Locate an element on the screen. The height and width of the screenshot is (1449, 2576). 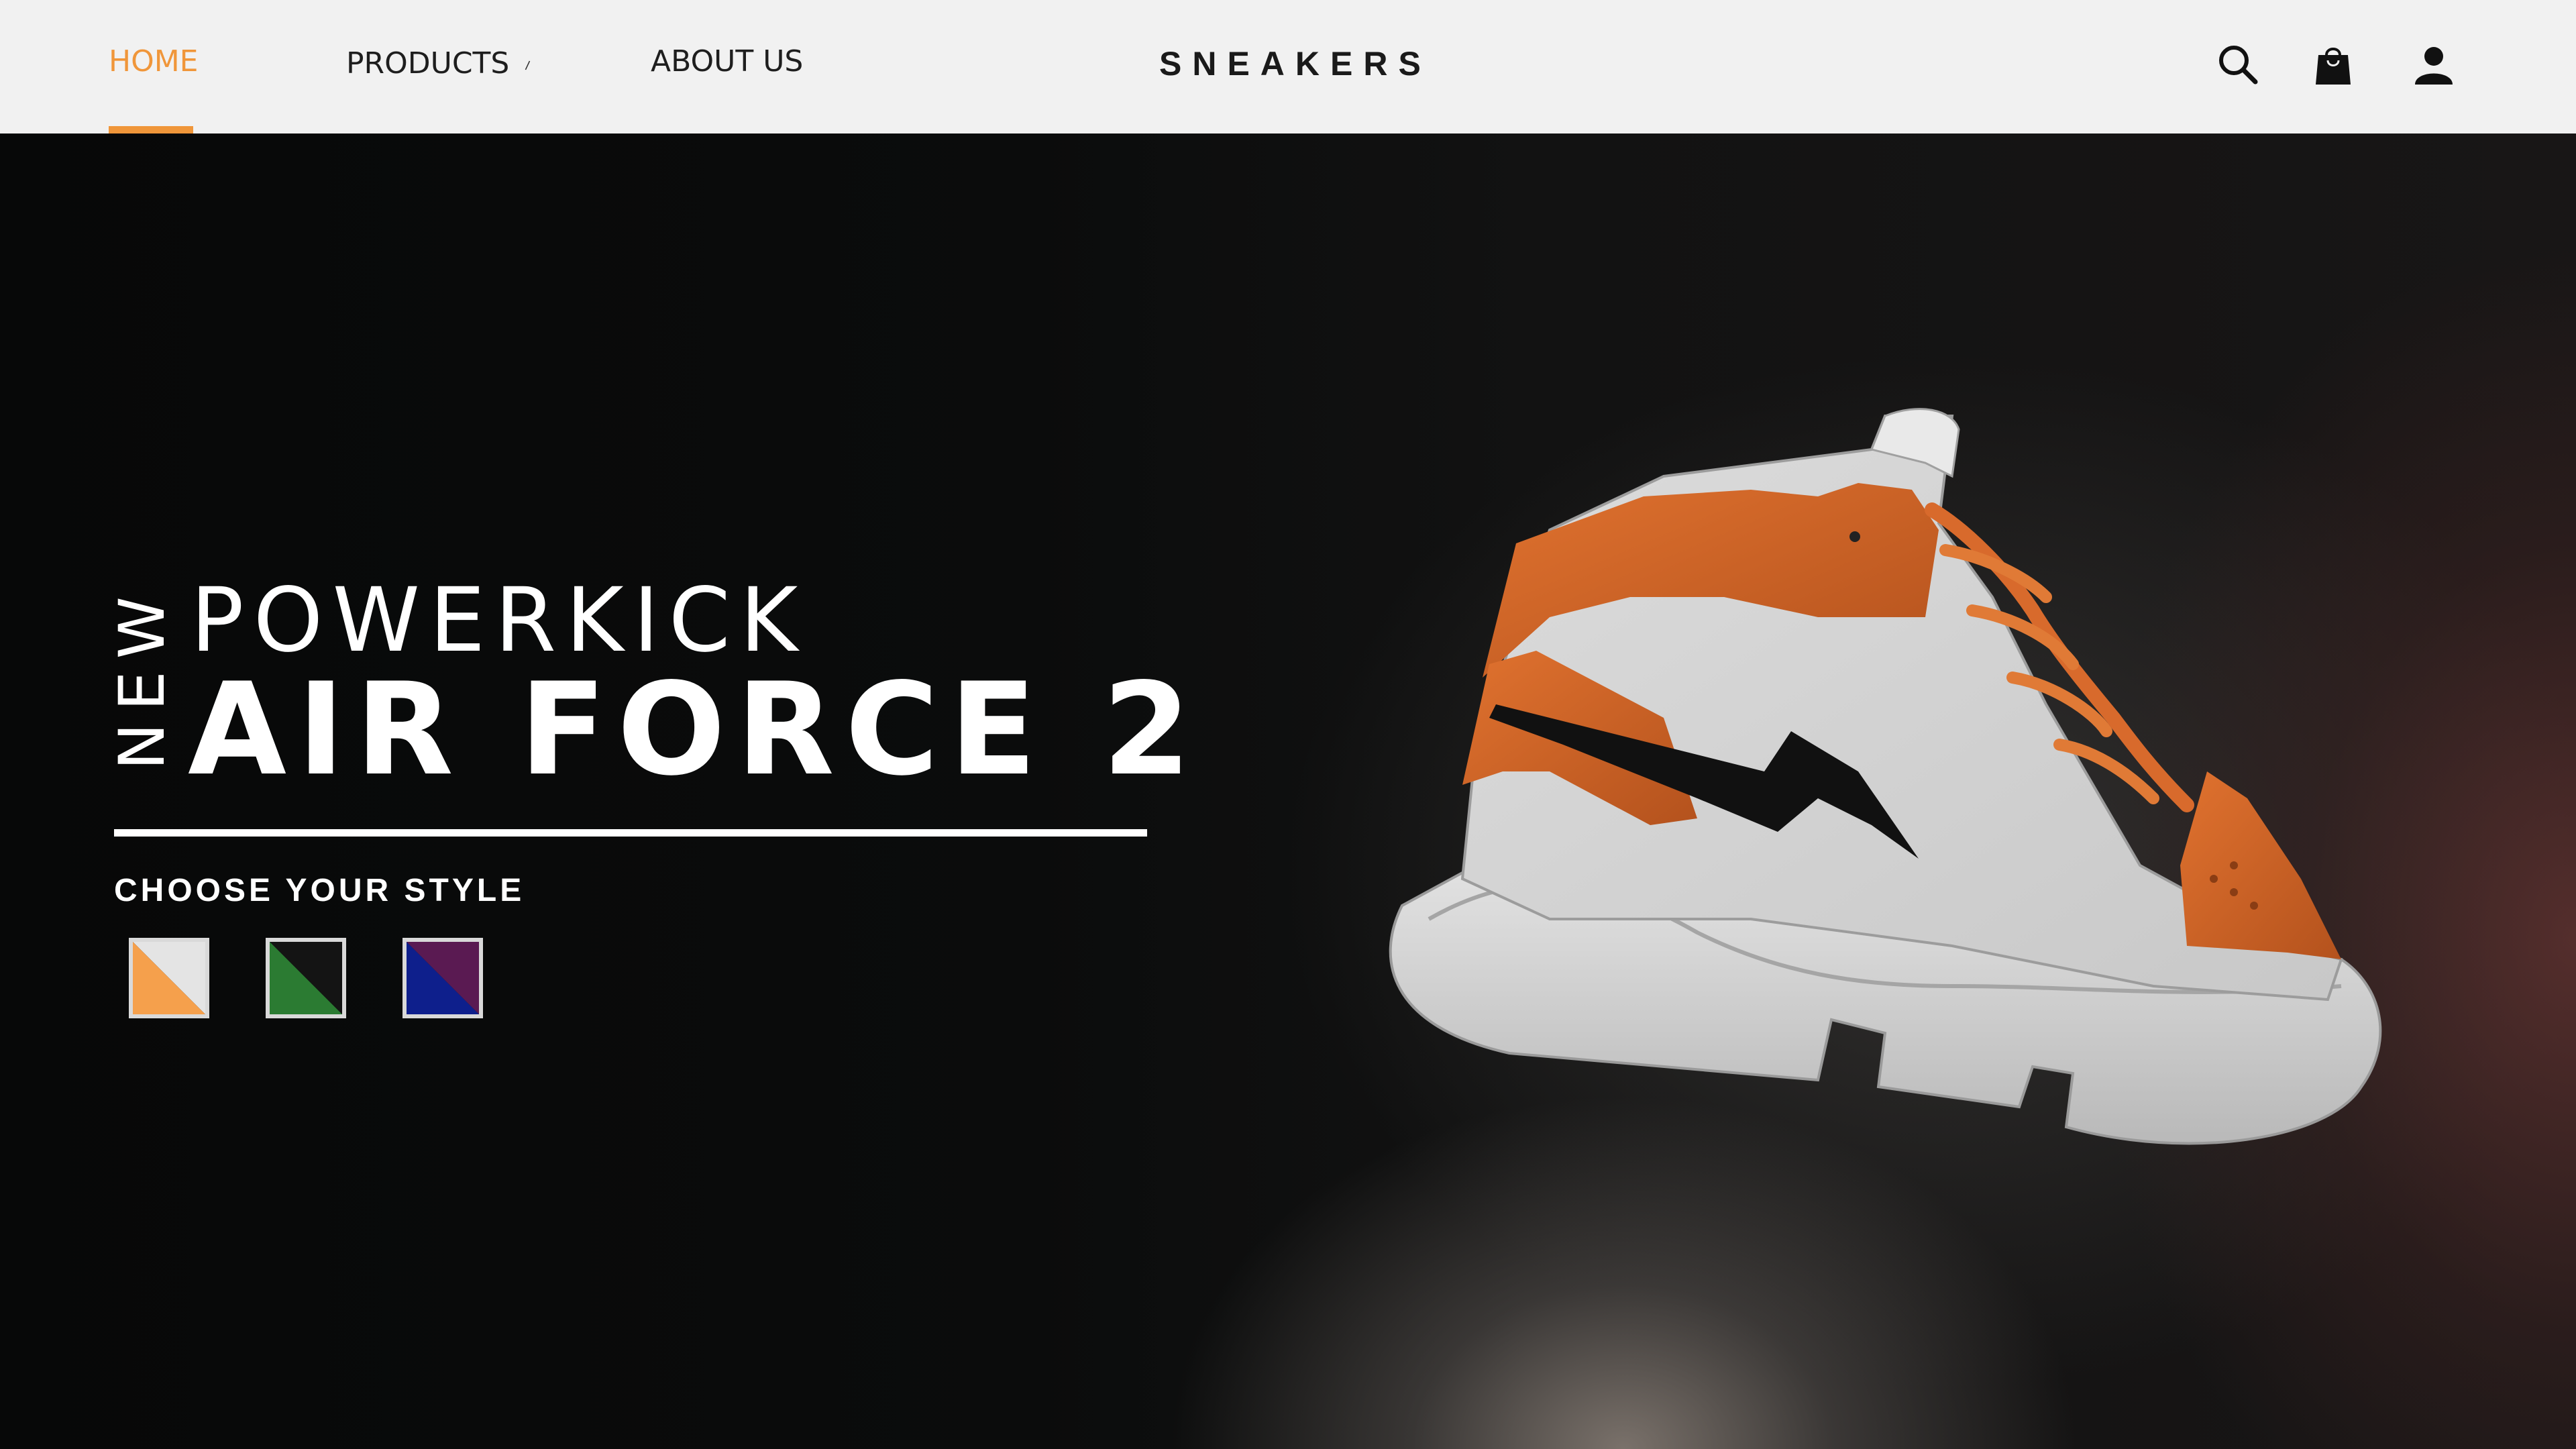
choose-style-label: CHOOSE YOUR STYLE is located at coordinates (319, 890).